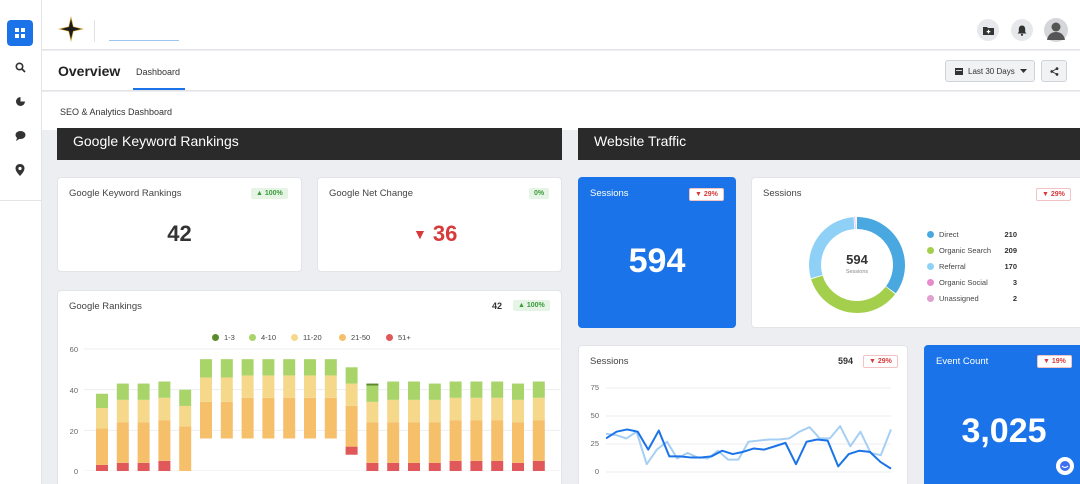 The image size is (1080, 484). Describe the element at coordinates (1054, 361) in the screenshot. I see `status-badge: ▼ 19%` at that location.